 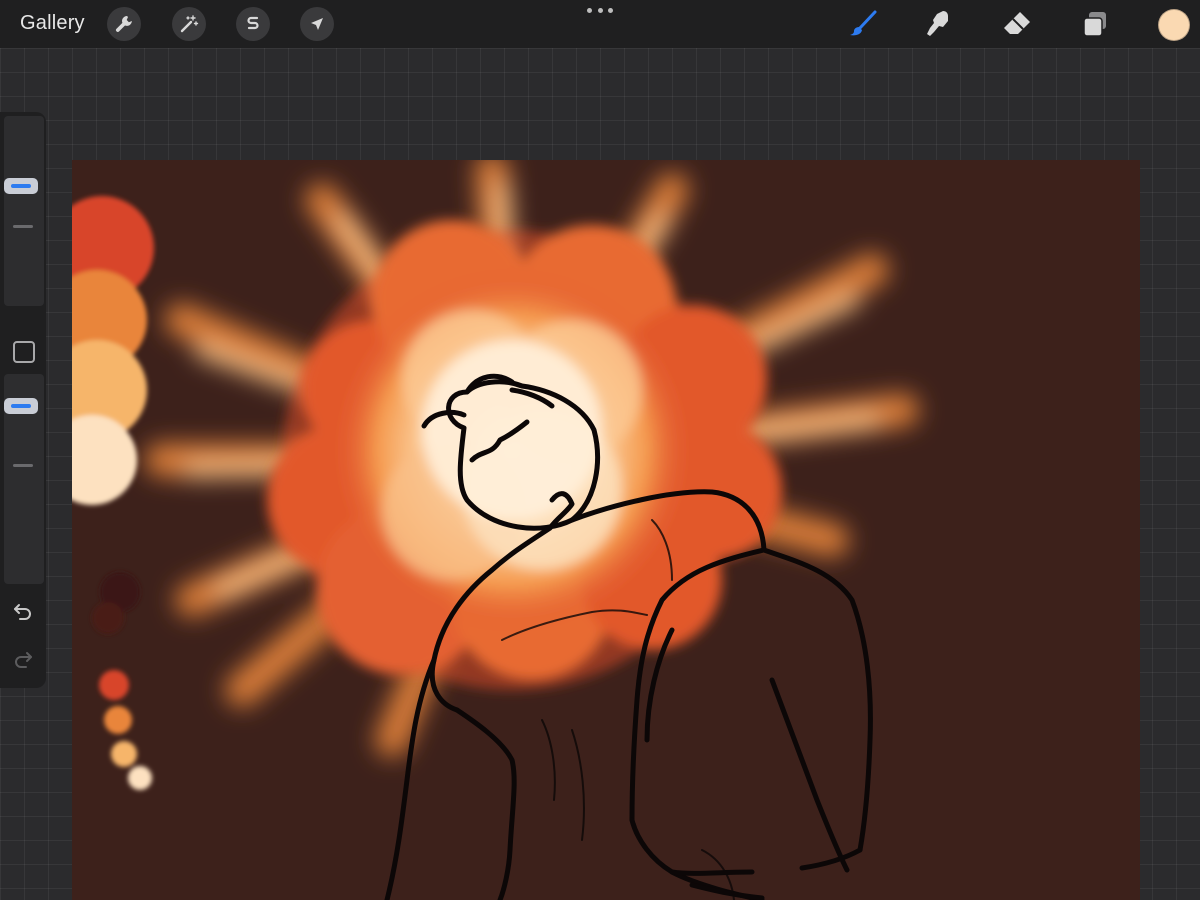 I want to click on undo-icon, so click(x=23, y=611).